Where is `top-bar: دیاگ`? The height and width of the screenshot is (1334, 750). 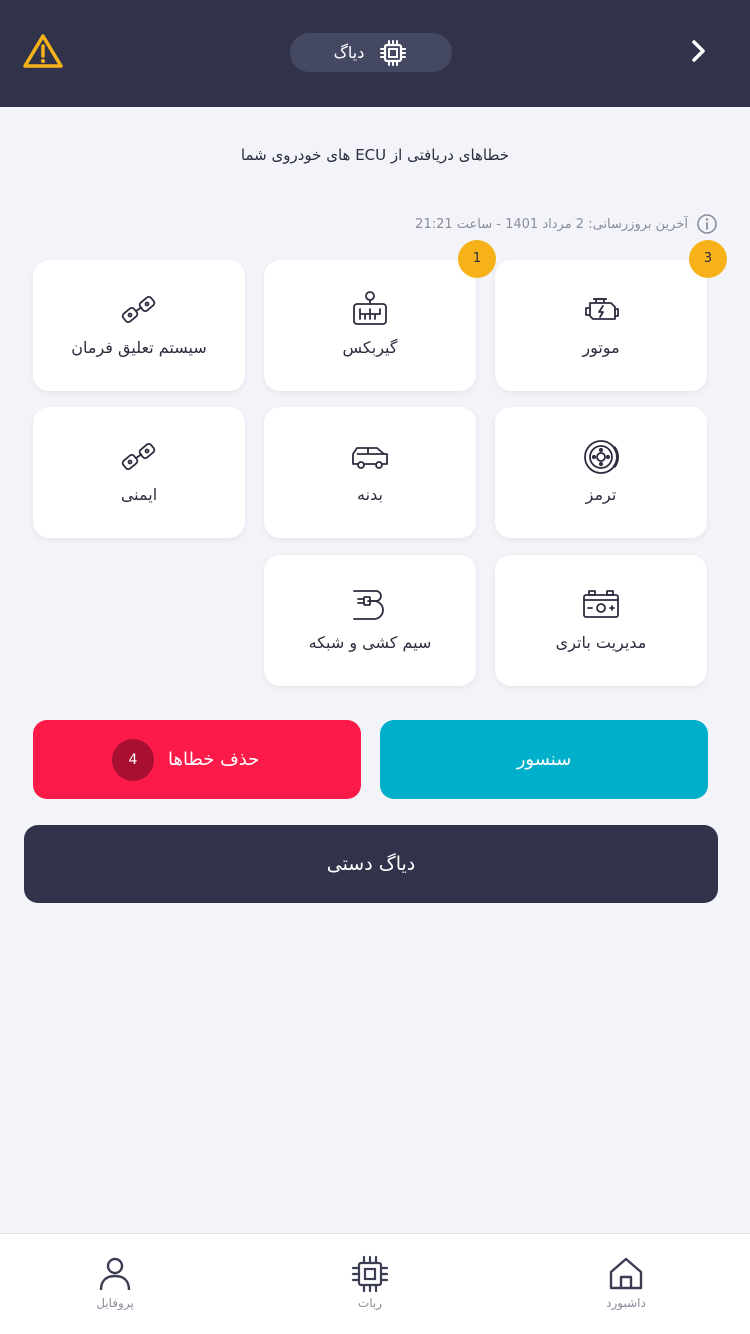 top-bar: دیاگ is located at coordinates (375, 53).